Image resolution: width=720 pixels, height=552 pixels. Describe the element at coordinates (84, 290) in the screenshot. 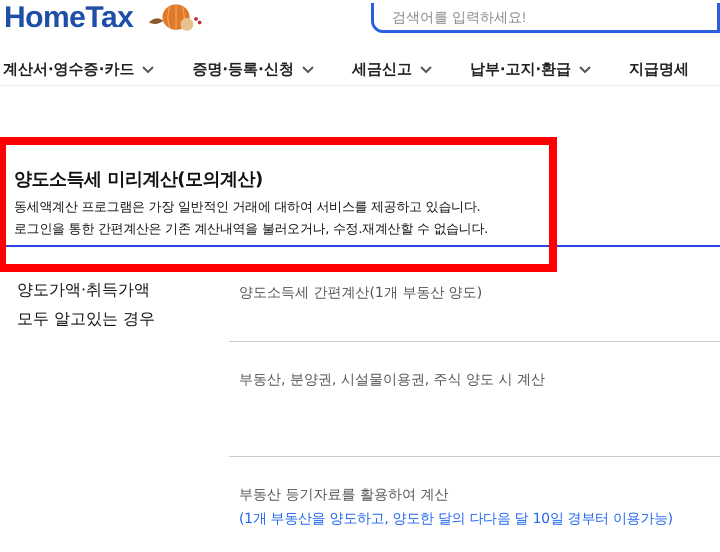

I see `section-heading: 양도가액·취득가액` at that location.